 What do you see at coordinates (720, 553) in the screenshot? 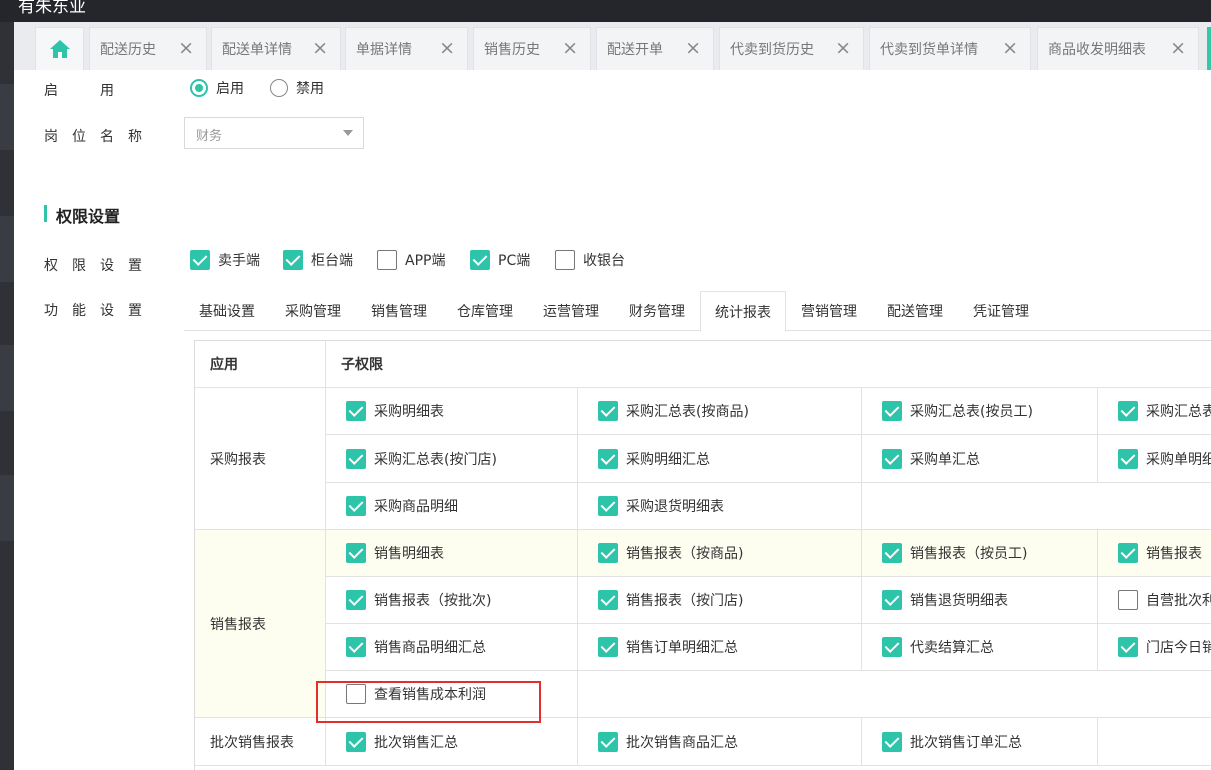
I see `perm-item: 销售报表（按商品)` at bounding box center [720, 553].